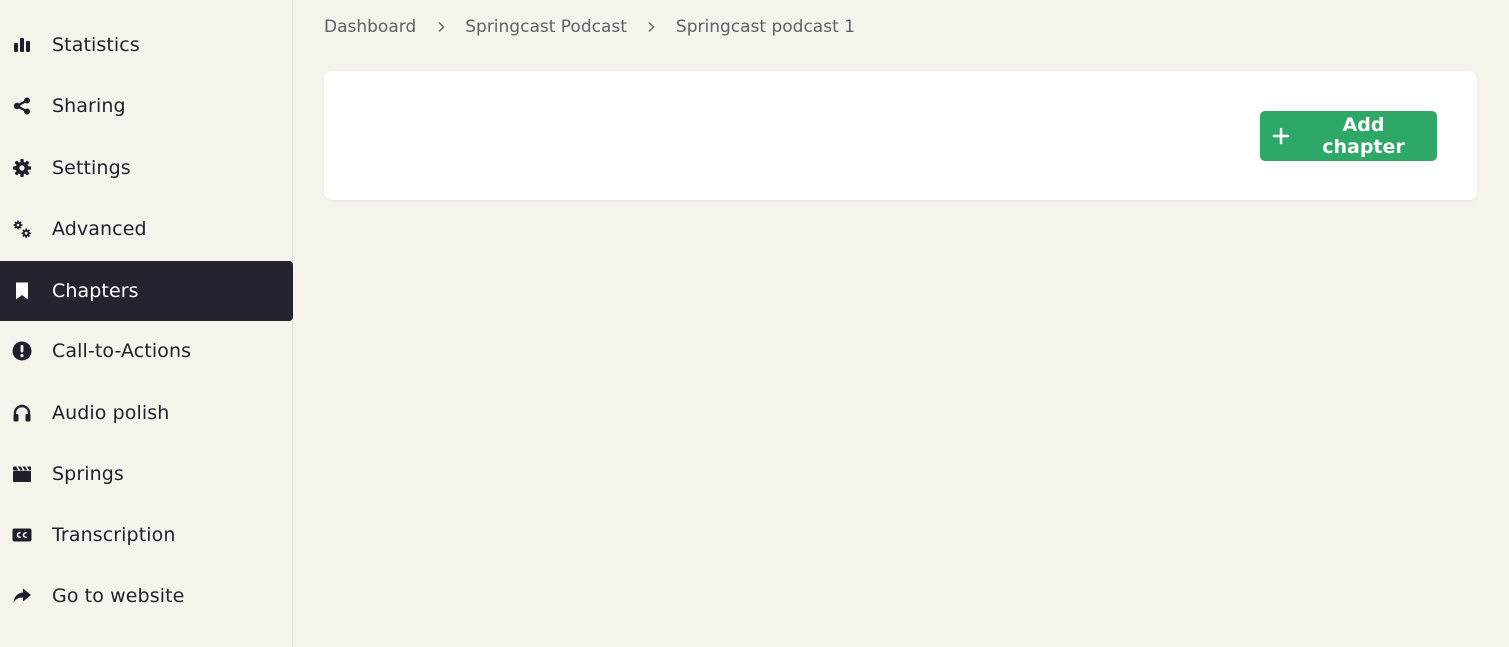 This screenshot has width=1509, height=647. What do you see at coordinates (146, 45) in the screenshot?
I see `sidebar-item-statistics: Statistics` at bounding box center [146, 45].